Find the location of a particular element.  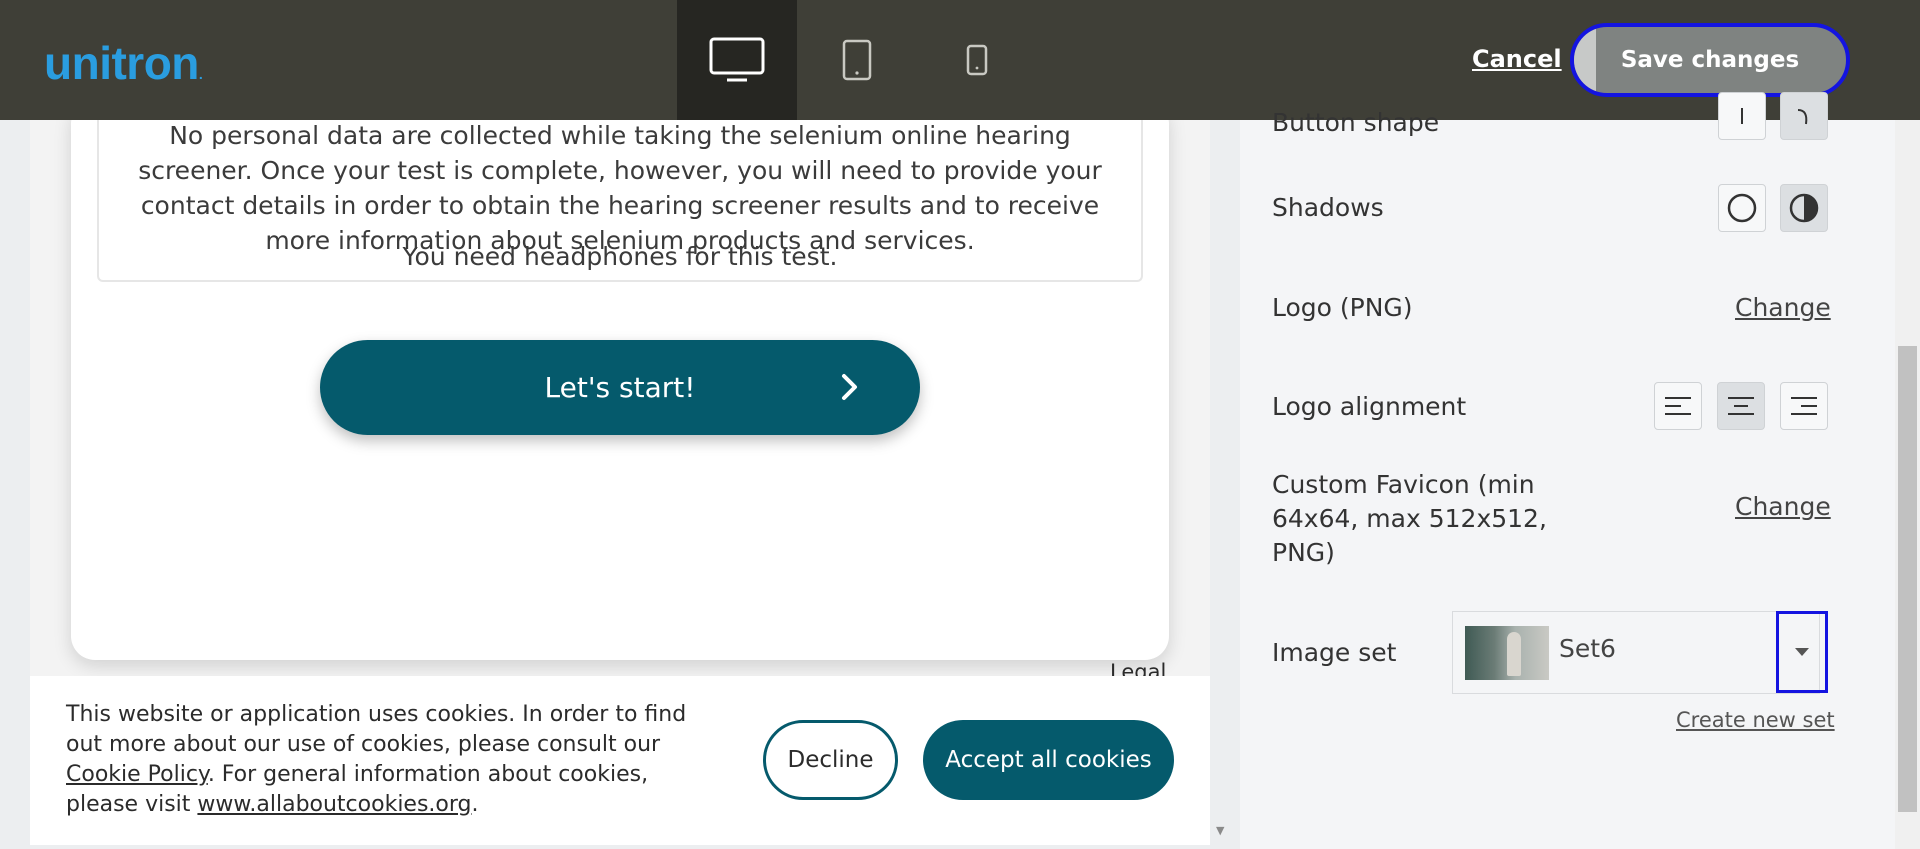

button-shape-square is located at coordinates (1742, 116).